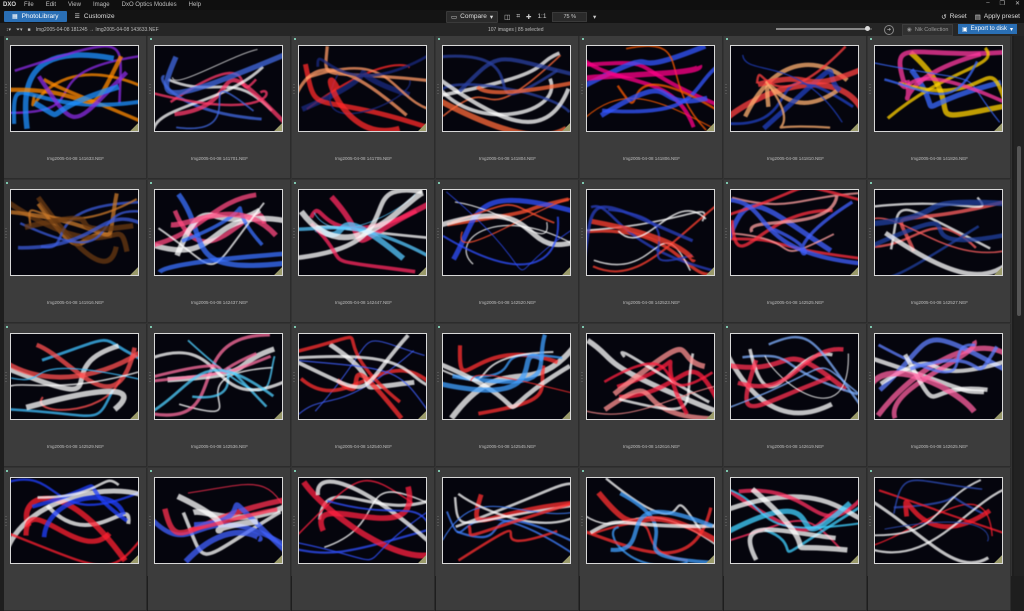 The image size is (1024, 611). What do you see at coordinates (1017, 3) in the screenshot?
I see `close-icon: ✕` at bounding box center [1017, 3].